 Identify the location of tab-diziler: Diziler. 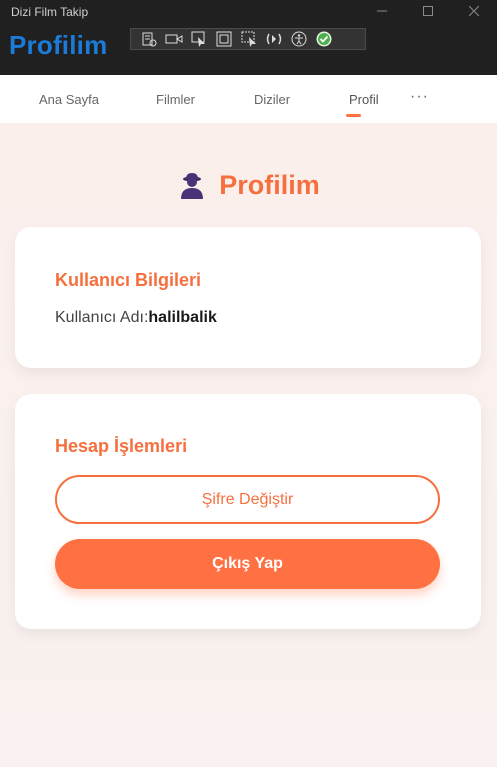
(272, 99).